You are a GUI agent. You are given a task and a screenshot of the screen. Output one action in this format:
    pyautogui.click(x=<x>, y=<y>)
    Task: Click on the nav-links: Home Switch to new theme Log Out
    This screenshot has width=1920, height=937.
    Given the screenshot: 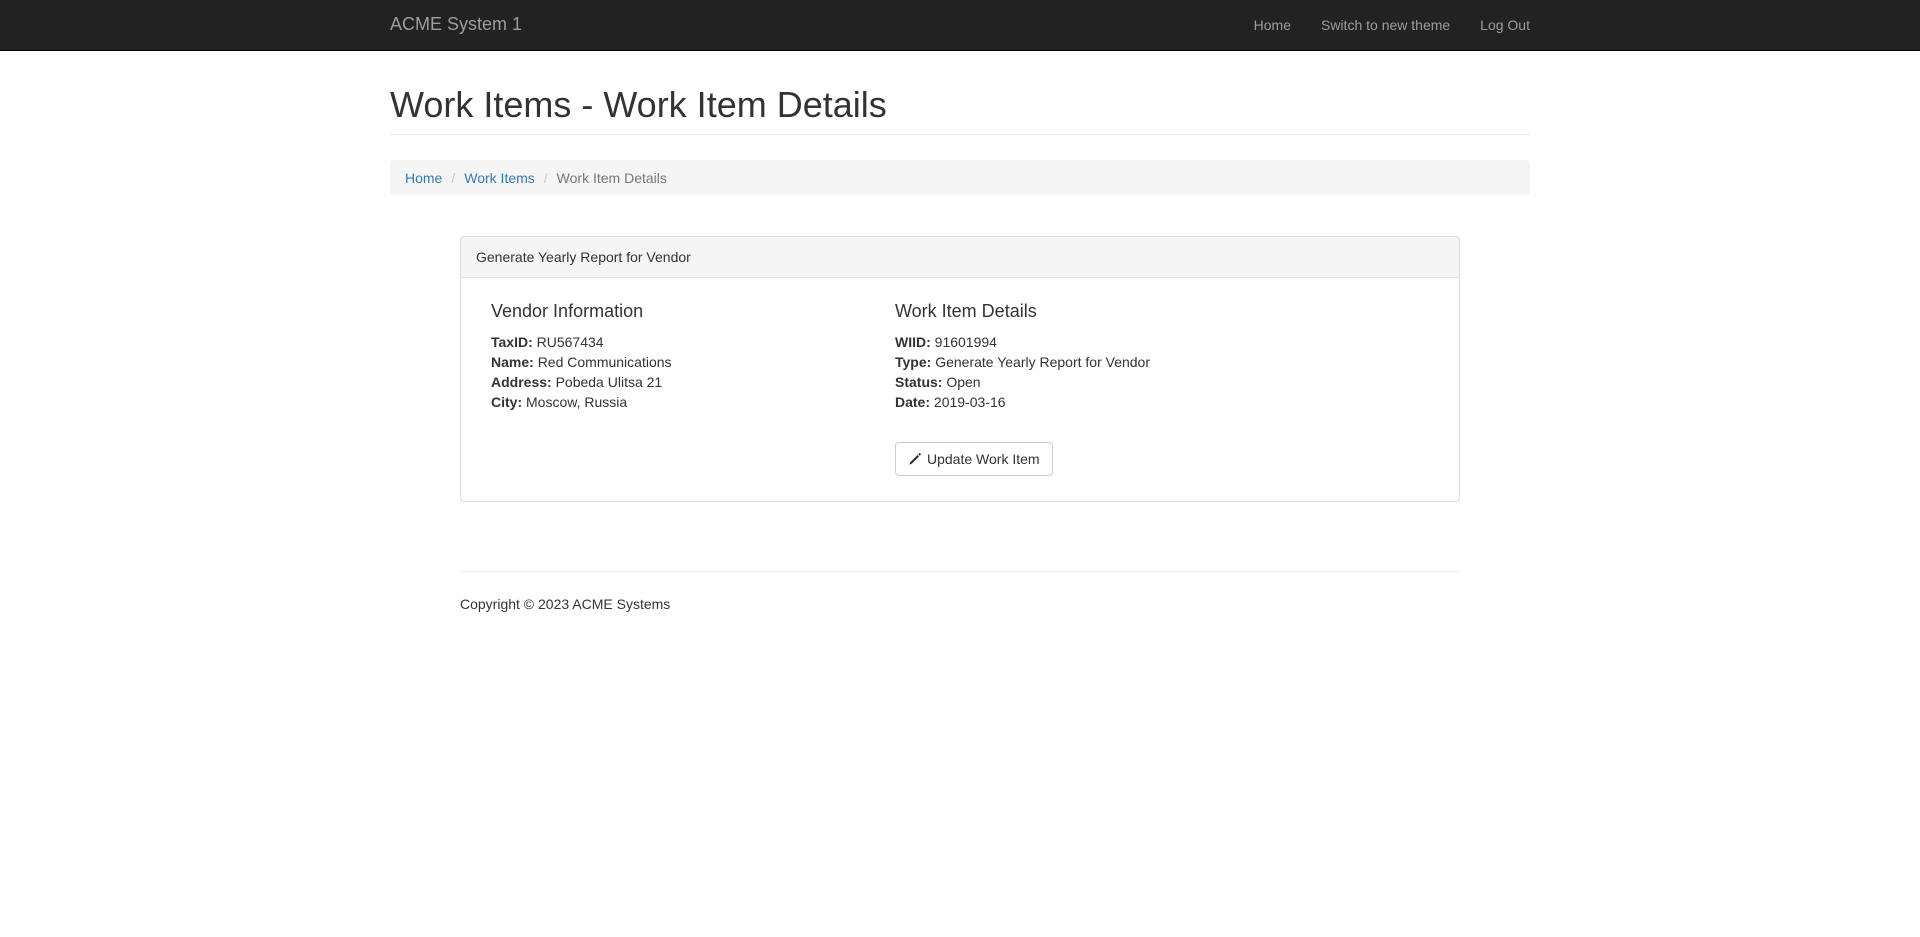 What is the action you would take?
    pyautogui.click(x=1377, y=25)
    